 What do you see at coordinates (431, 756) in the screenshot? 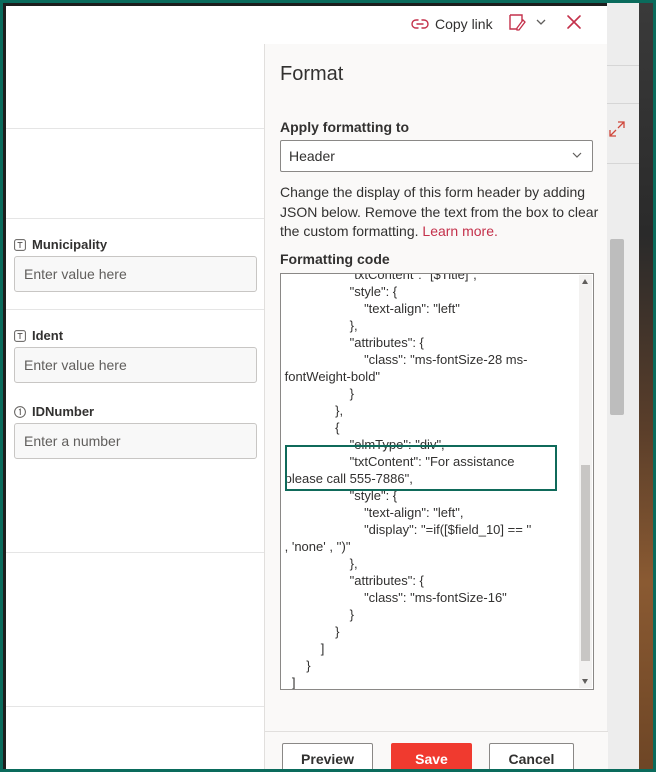
I see `save-button: Save` at bounding box center [431, 756].